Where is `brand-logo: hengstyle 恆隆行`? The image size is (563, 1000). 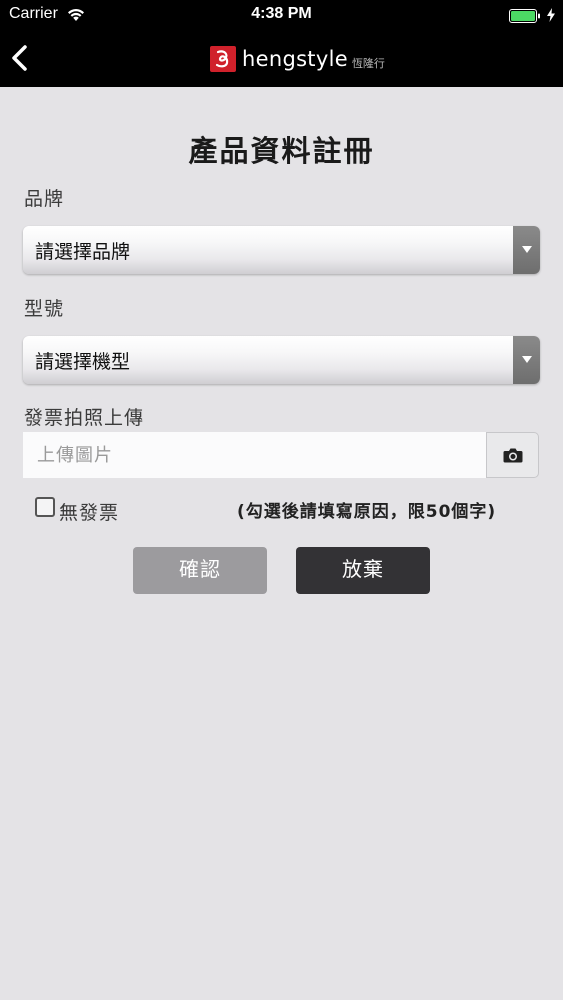
brand-logo: hengstyle 恆隆行 is located at coordinates (297, 59).